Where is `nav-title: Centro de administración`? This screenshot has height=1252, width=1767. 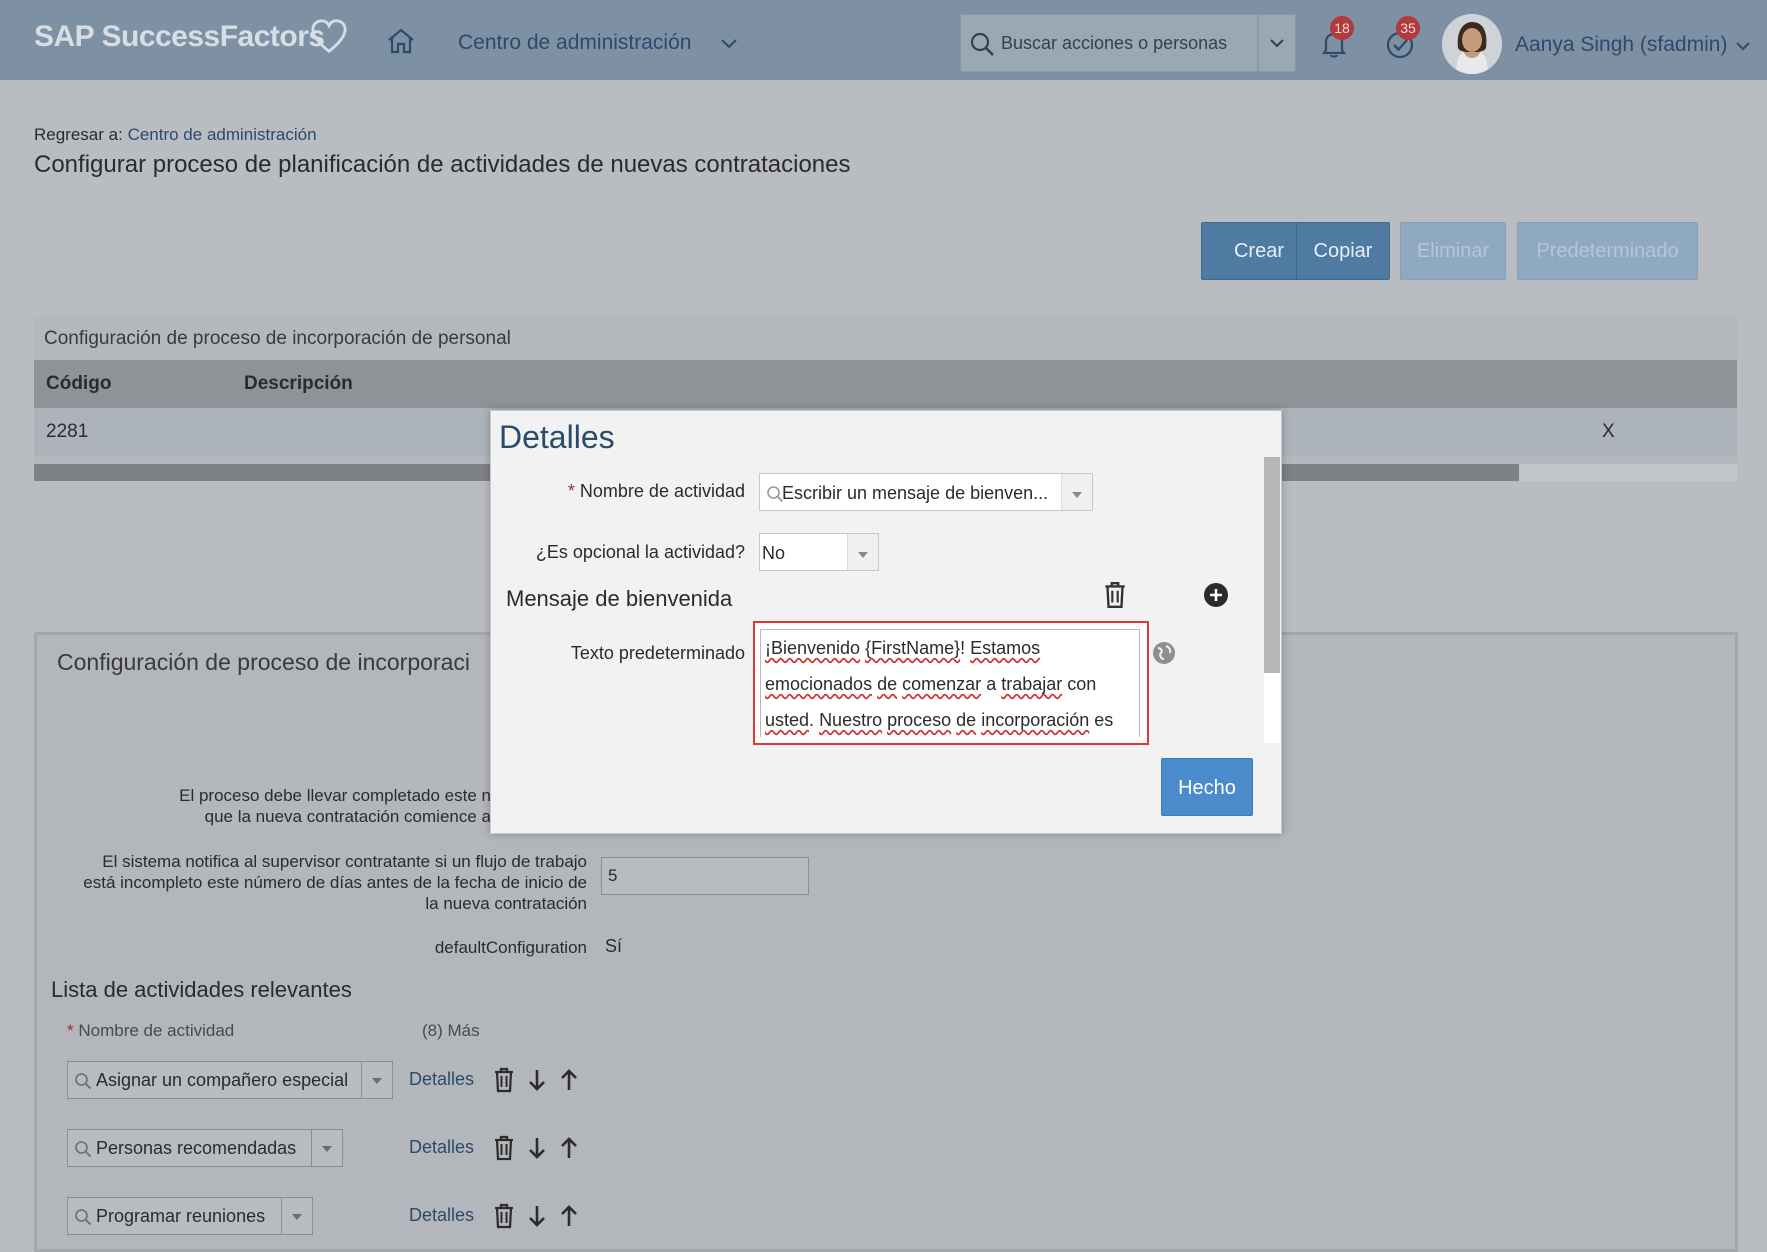
nav-title: Centro de administración is located at coordinates (574, 43).